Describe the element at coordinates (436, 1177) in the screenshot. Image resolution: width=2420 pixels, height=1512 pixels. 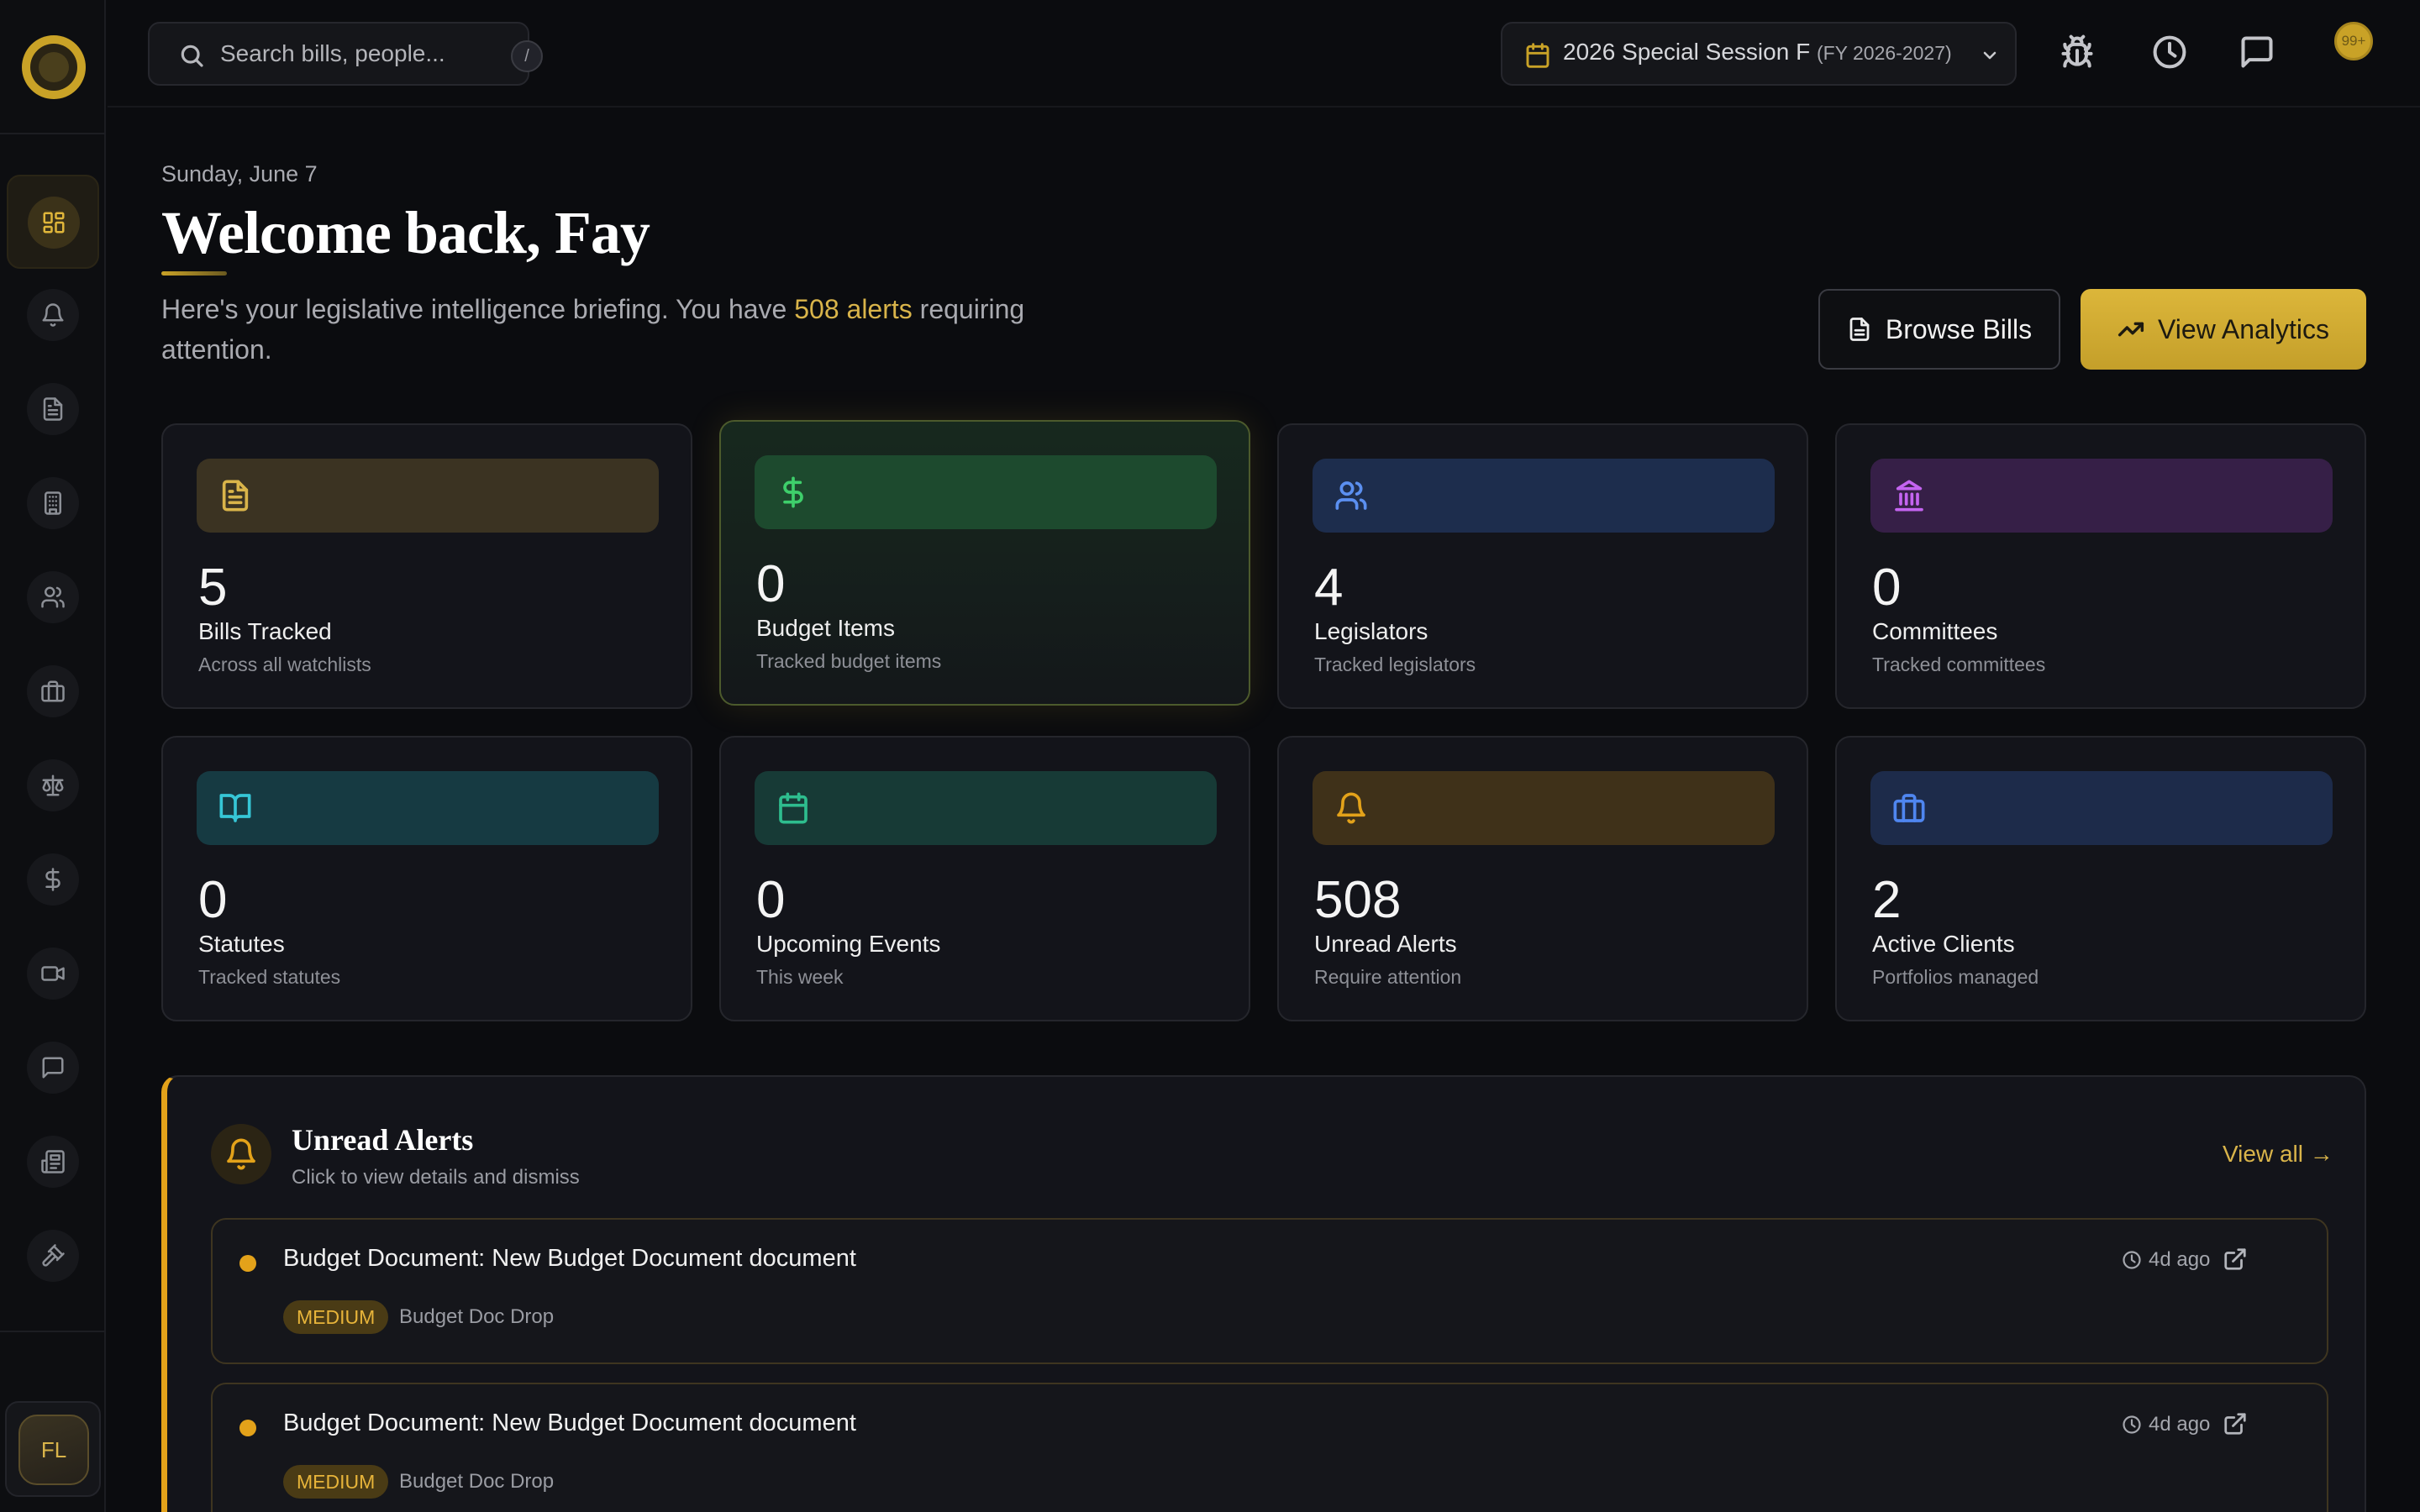
I see `alerts-subtitle: Click to view details and dismiss` at that location.